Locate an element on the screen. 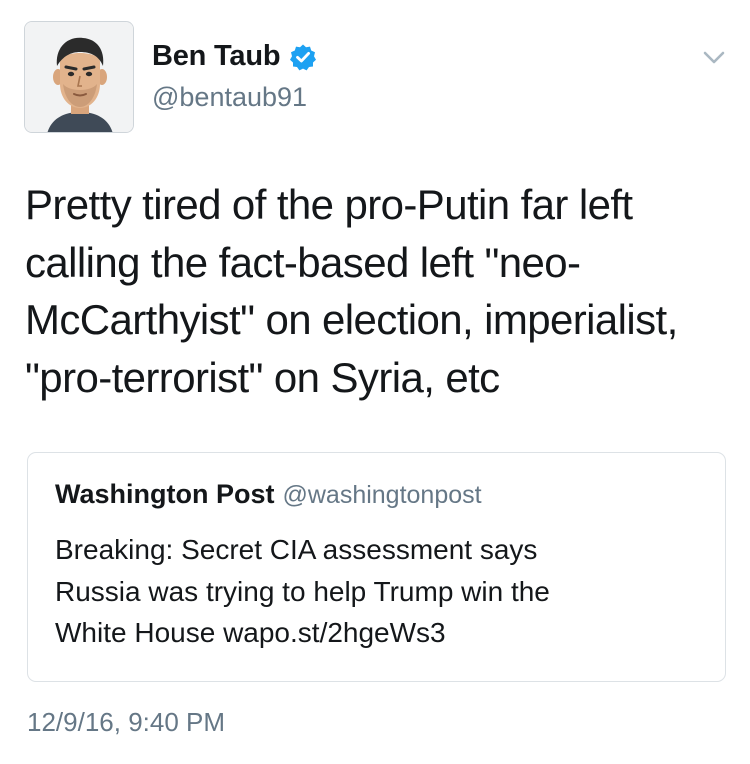  quoted-tweet-header: Washington Post @washingtonpost is located at coordinates (268, 494).